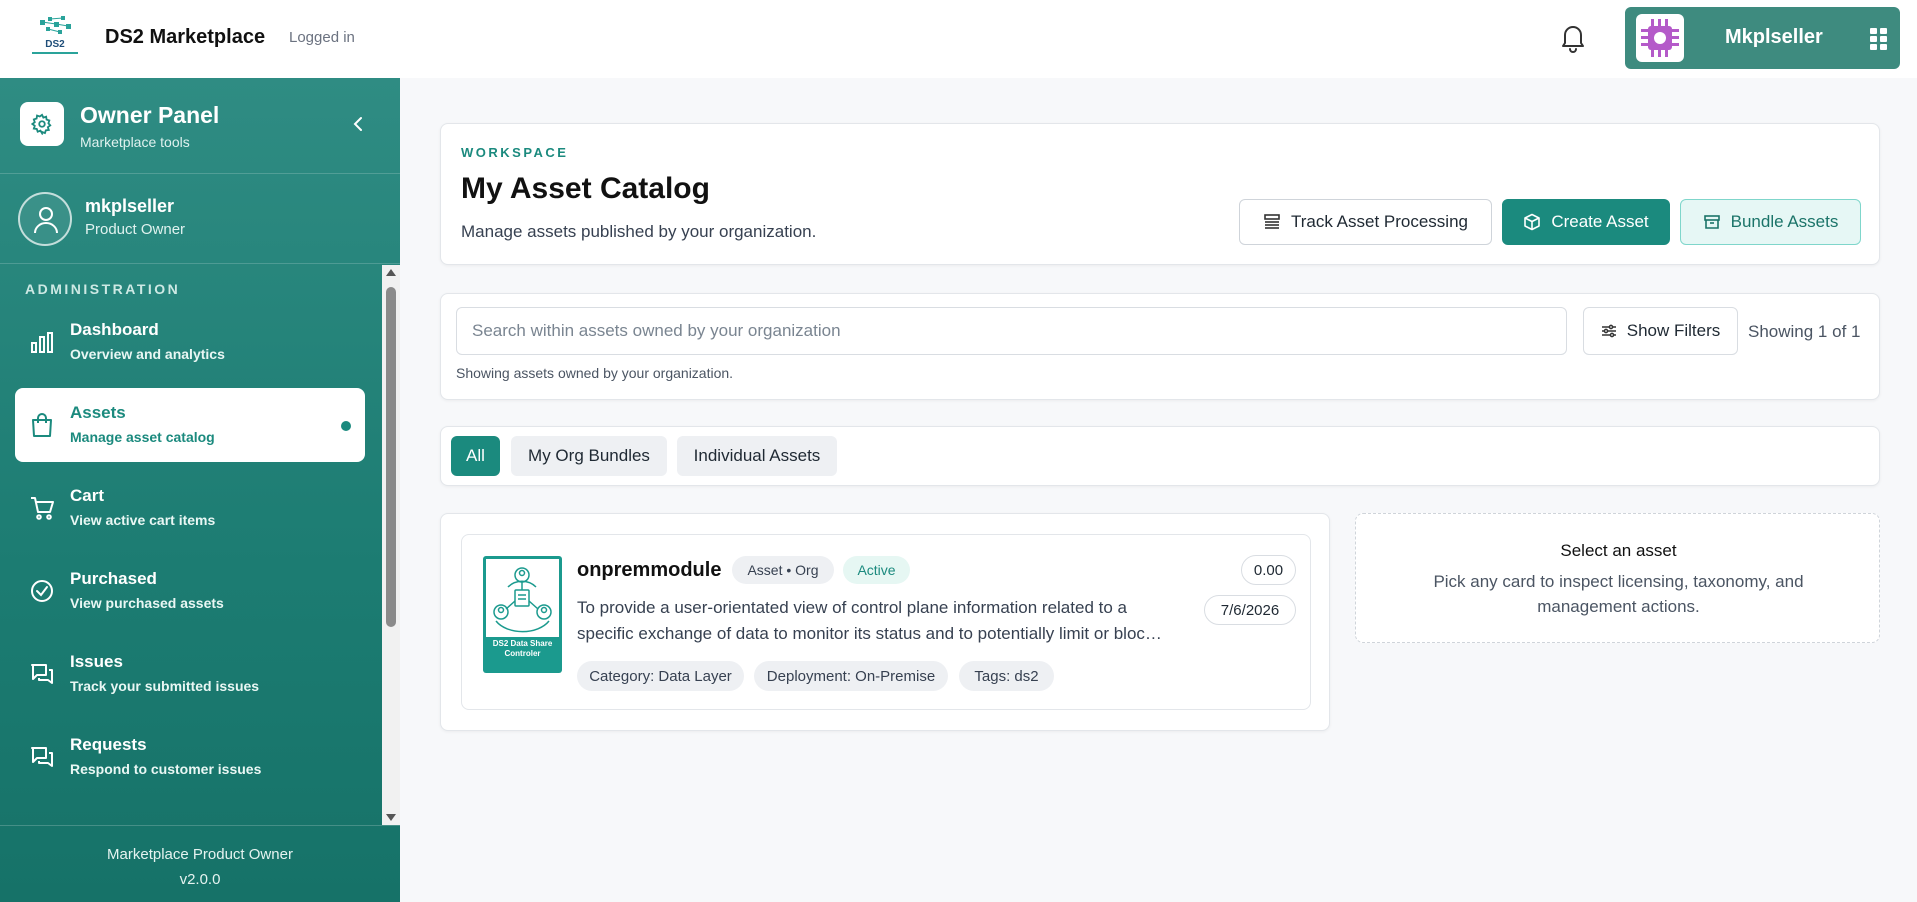  What do you see at coordinates (851, 676) in the screenshot?
I see `tag-deployment: Deployment: On-Premise` at bounding box center [851, 676].